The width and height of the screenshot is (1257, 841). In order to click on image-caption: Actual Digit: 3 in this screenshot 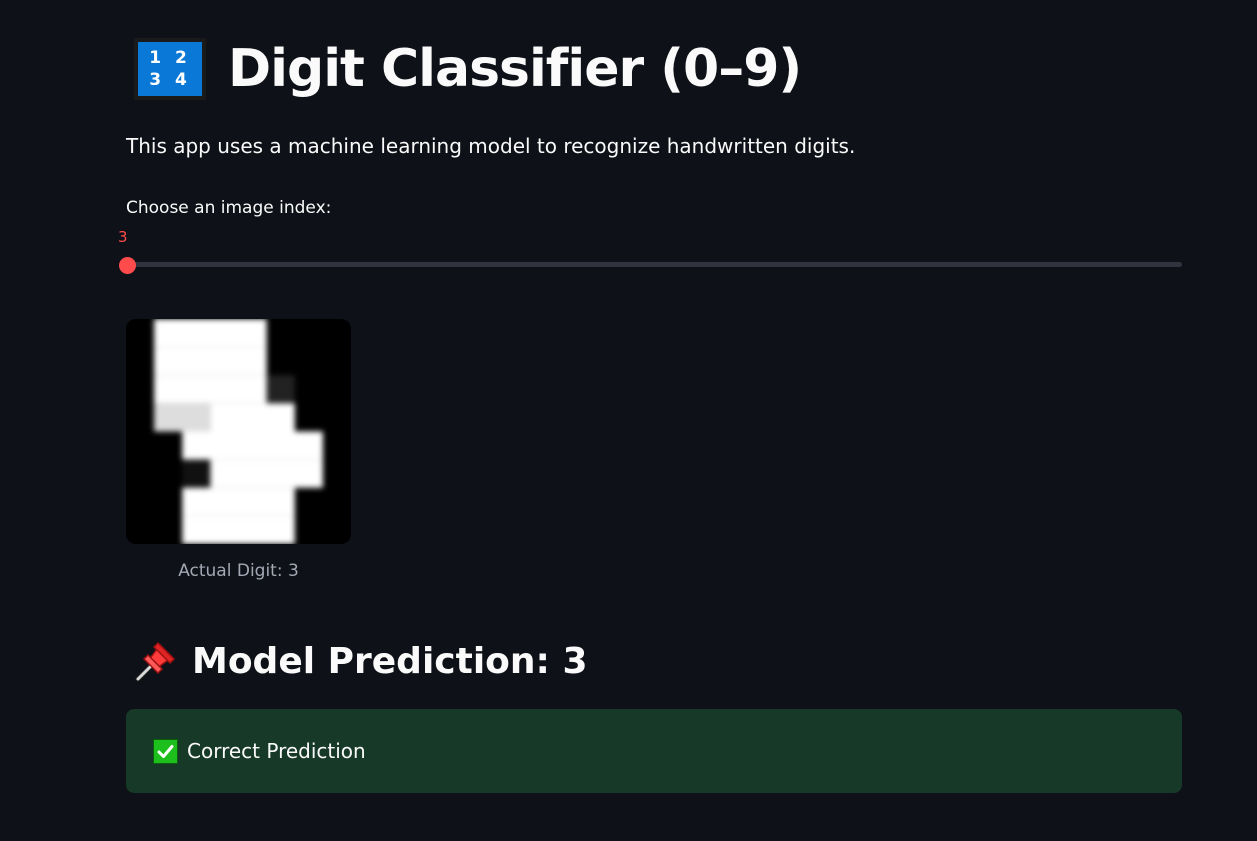, I will do `click(238, 571)`.